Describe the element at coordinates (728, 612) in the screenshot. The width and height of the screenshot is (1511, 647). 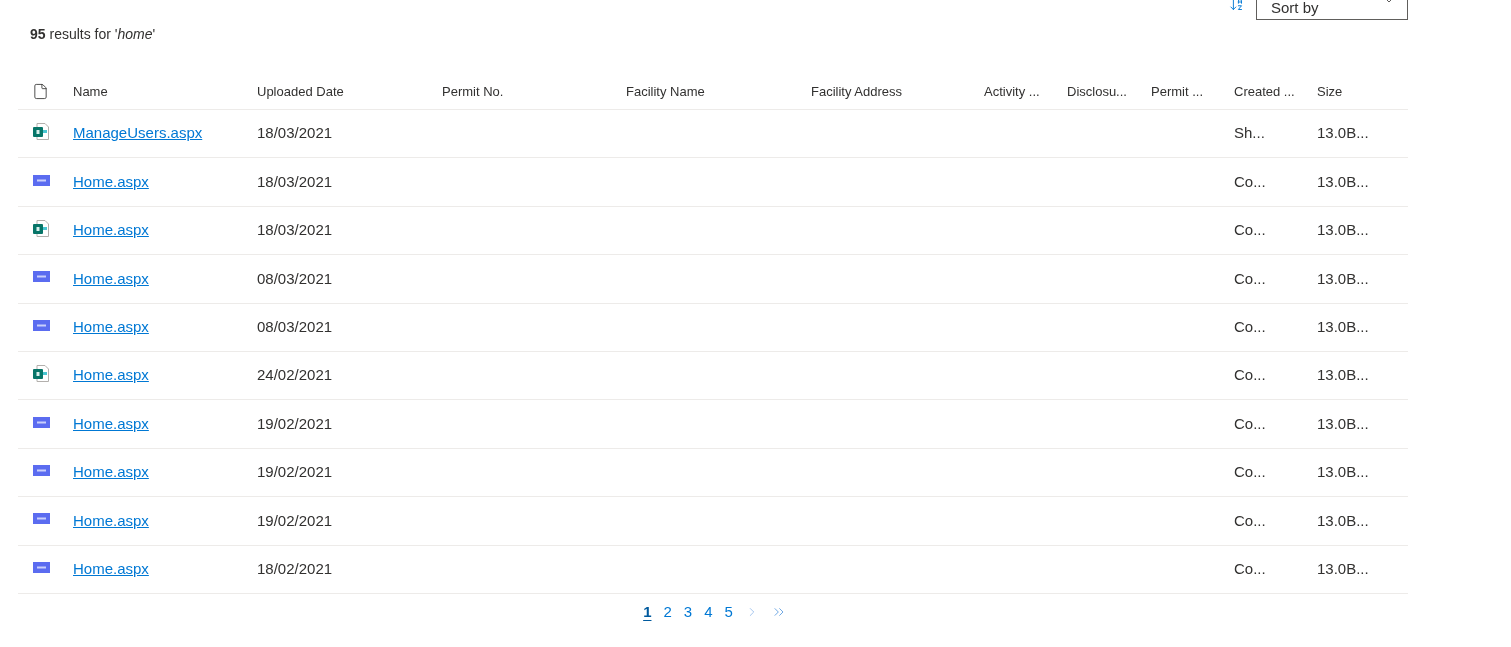
I see `page-link: 5` at that location.